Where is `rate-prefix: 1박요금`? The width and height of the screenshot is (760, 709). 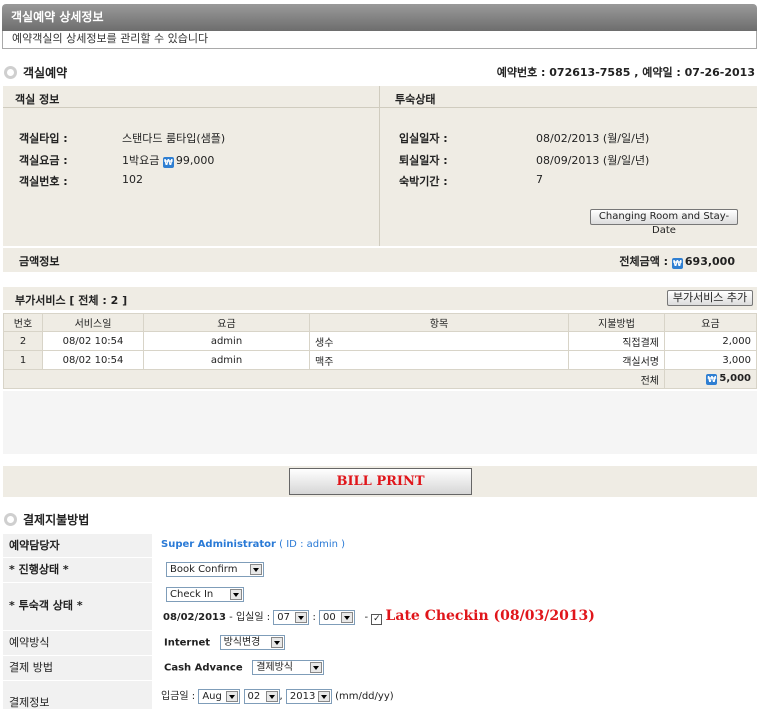 rate-prefix: 1박요금 is located at coordinates (141, 160).